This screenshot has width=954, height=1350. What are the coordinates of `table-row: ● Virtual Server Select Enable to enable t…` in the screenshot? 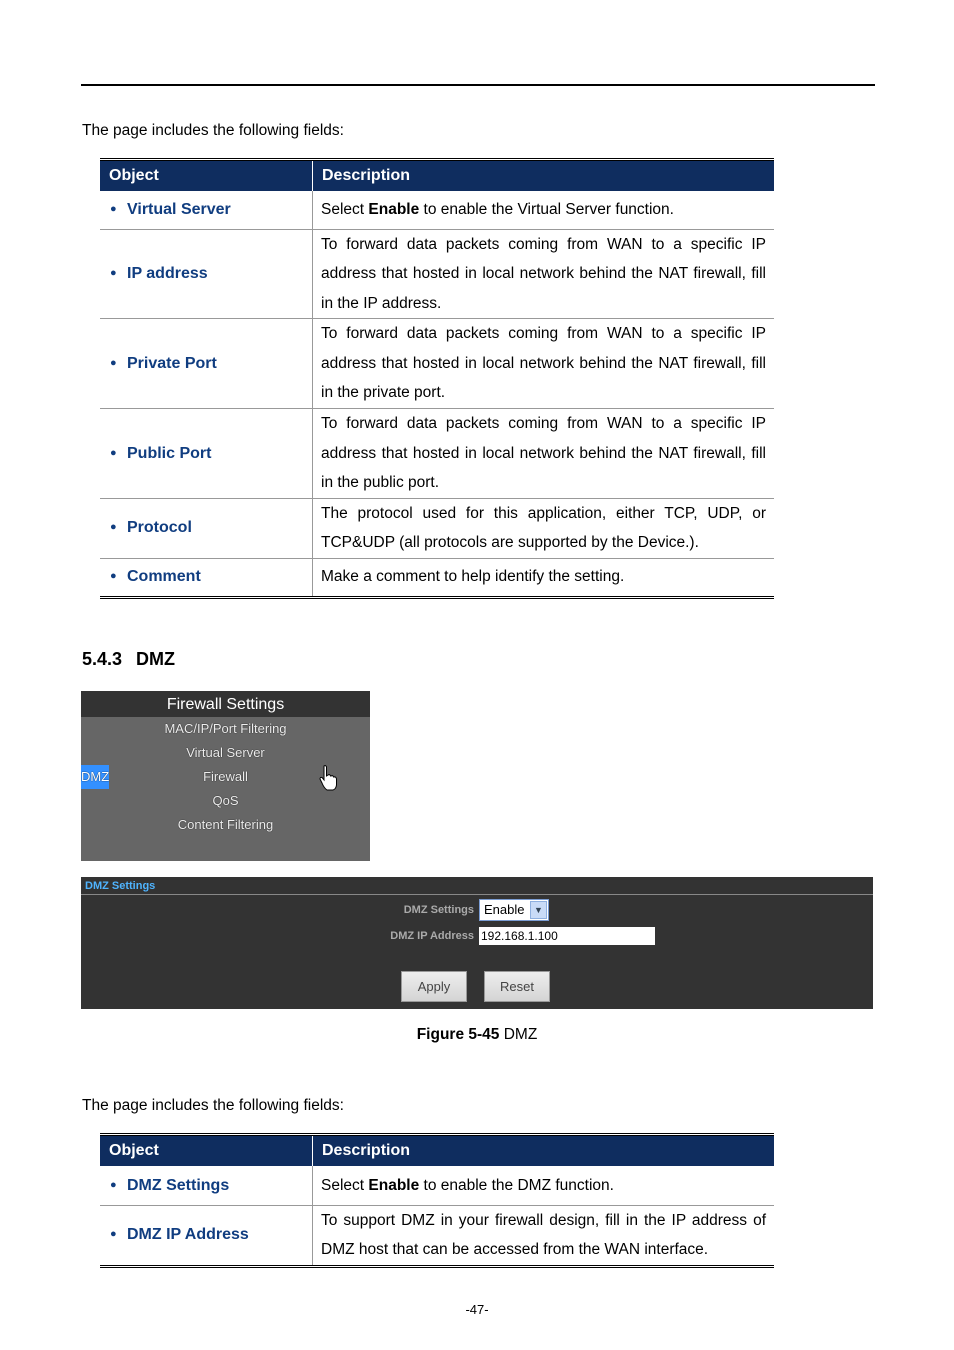 It's located at (437, 210).